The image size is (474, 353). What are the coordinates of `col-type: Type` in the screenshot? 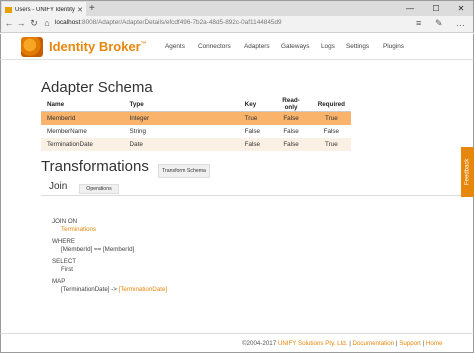 It's located at (181, 104).